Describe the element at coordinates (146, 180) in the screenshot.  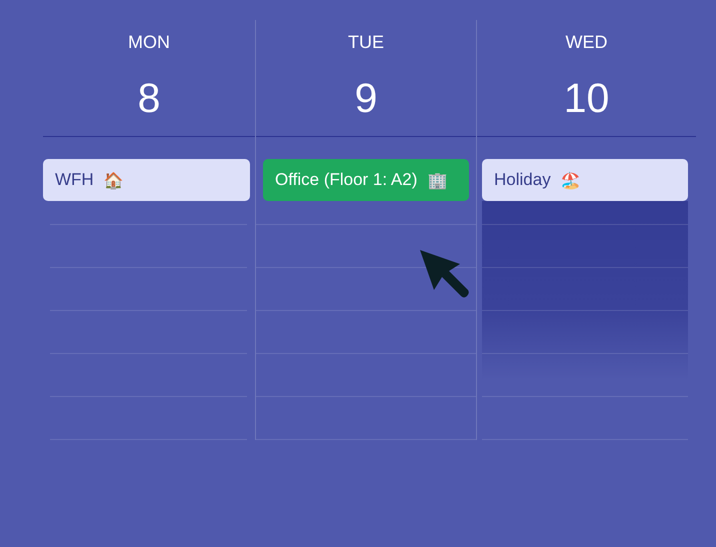
I see `event-chip: WFH 🏠` at that location.